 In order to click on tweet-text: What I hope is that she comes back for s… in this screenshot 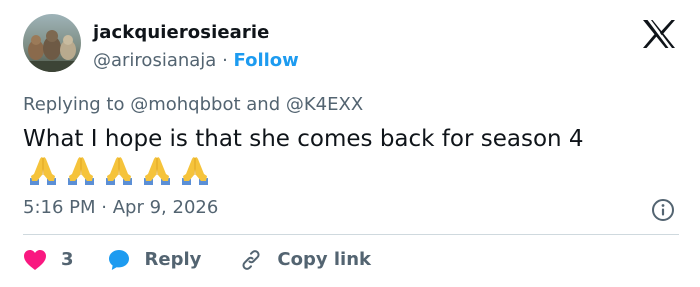, I will do `click(303, 139)`.